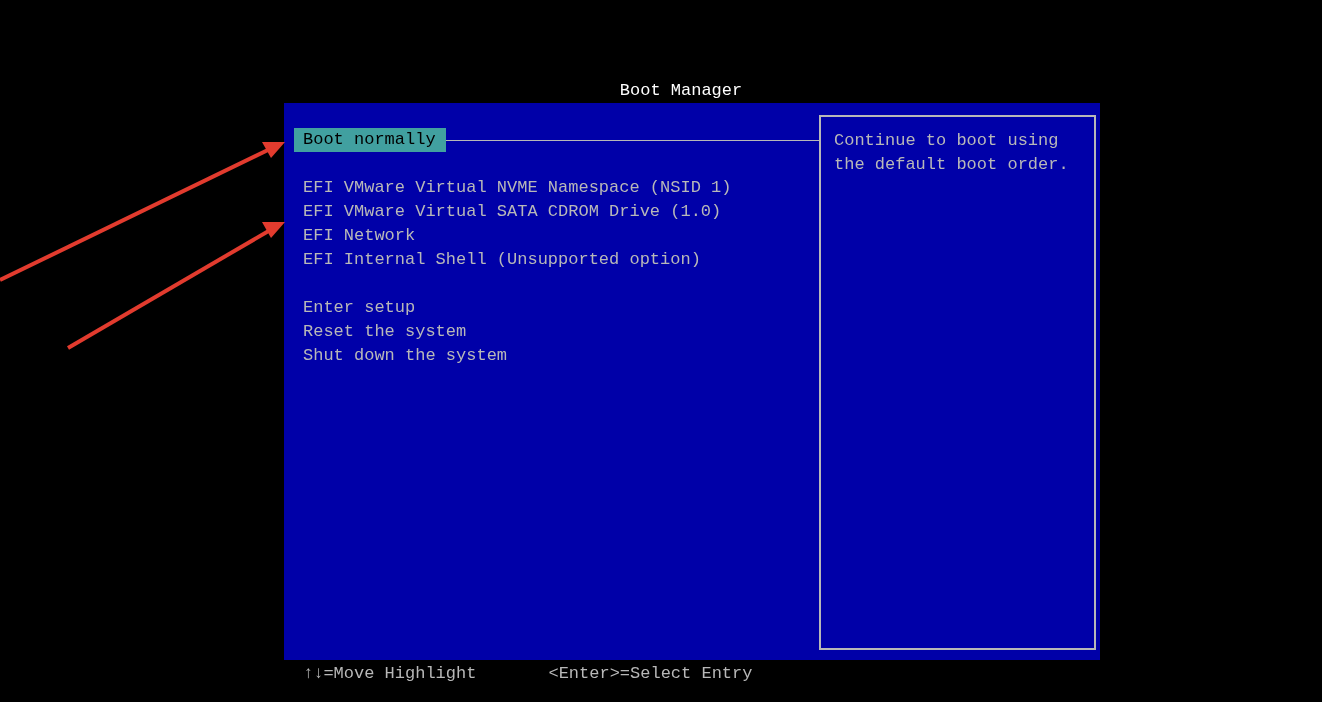  I want to click on menu-item: EFI VMware Virtual NVME Namespace (NSID 1), so click(517, 188).